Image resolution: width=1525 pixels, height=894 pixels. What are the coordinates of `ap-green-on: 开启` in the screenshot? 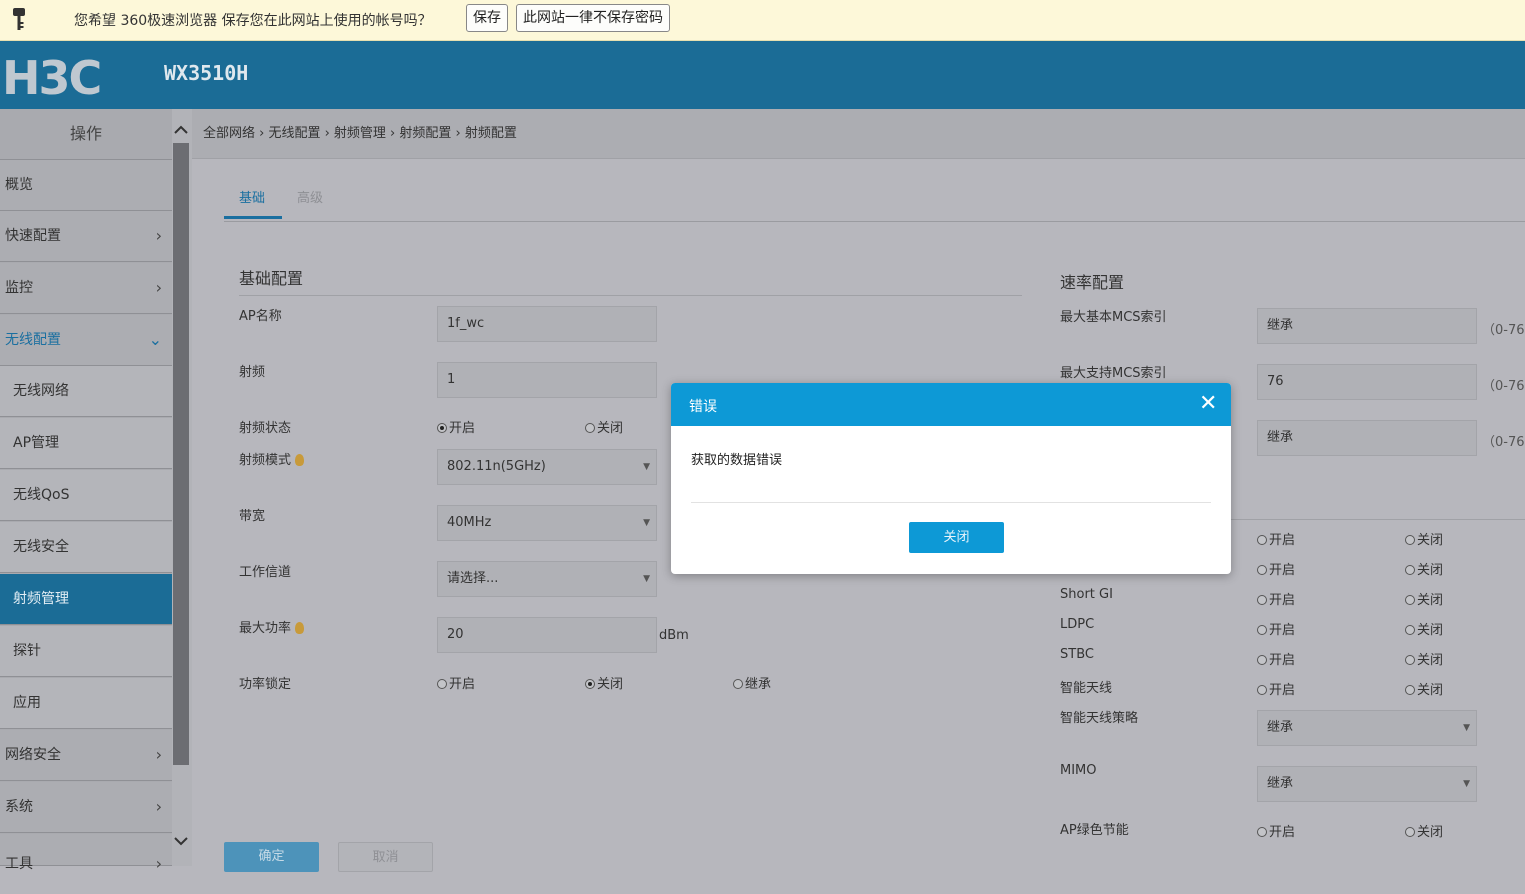 It's located at (1276, 830).